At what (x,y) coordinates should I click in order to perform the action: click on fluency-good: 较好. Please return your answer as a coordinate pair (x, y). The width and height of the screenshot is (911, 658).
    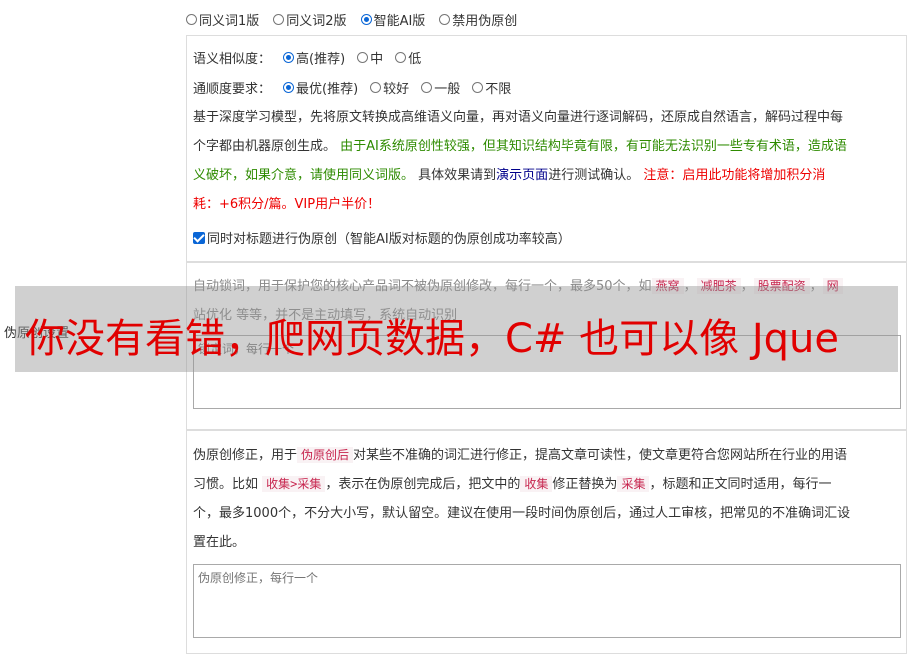
    Looking at the image, I should click on (389, 87).